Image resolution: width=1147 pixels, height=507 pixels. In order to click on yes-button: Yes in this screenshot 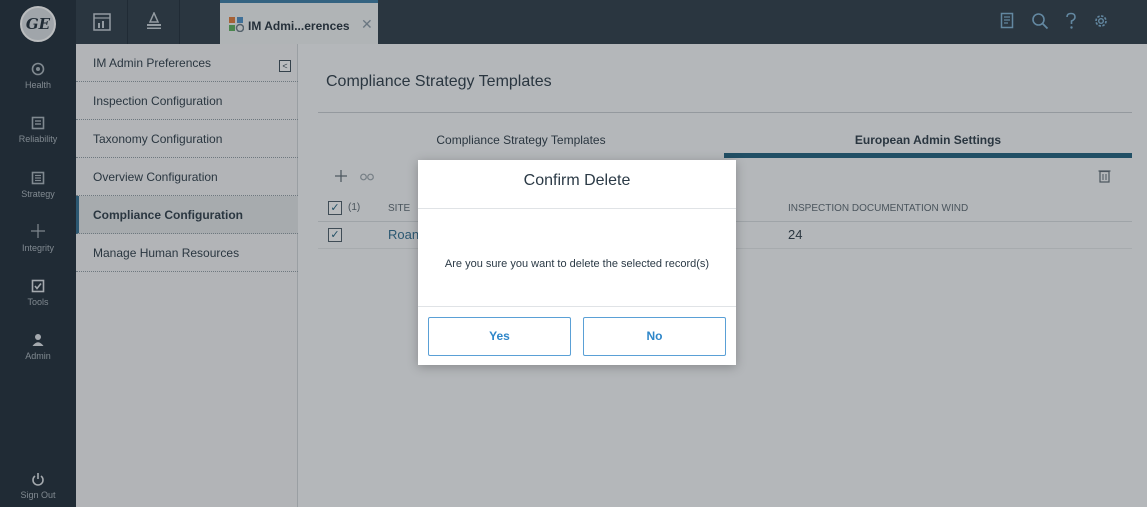, I will do `click(499, 336)`.